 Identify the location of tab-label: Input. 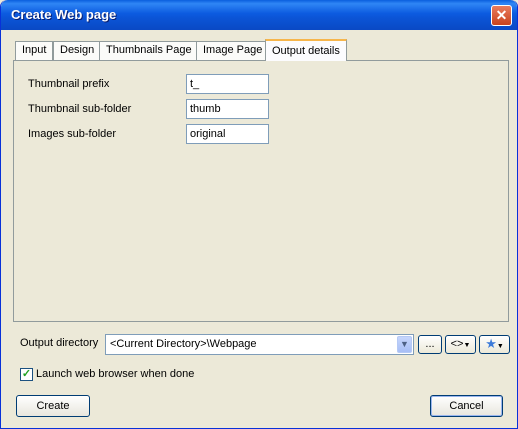
(34, 50).